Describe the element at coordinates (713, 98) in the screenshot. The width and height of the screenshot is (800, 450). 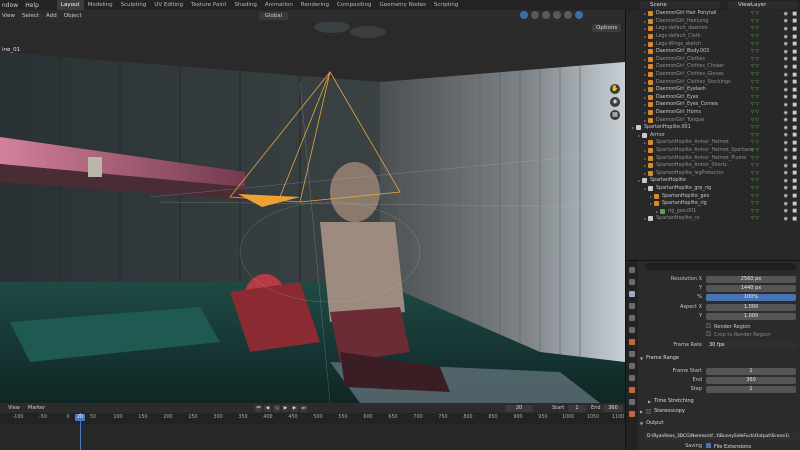
I see `outliner-item: ▸ DaemonGirl_Eyes ▽▽ ◉ ■` at that location.